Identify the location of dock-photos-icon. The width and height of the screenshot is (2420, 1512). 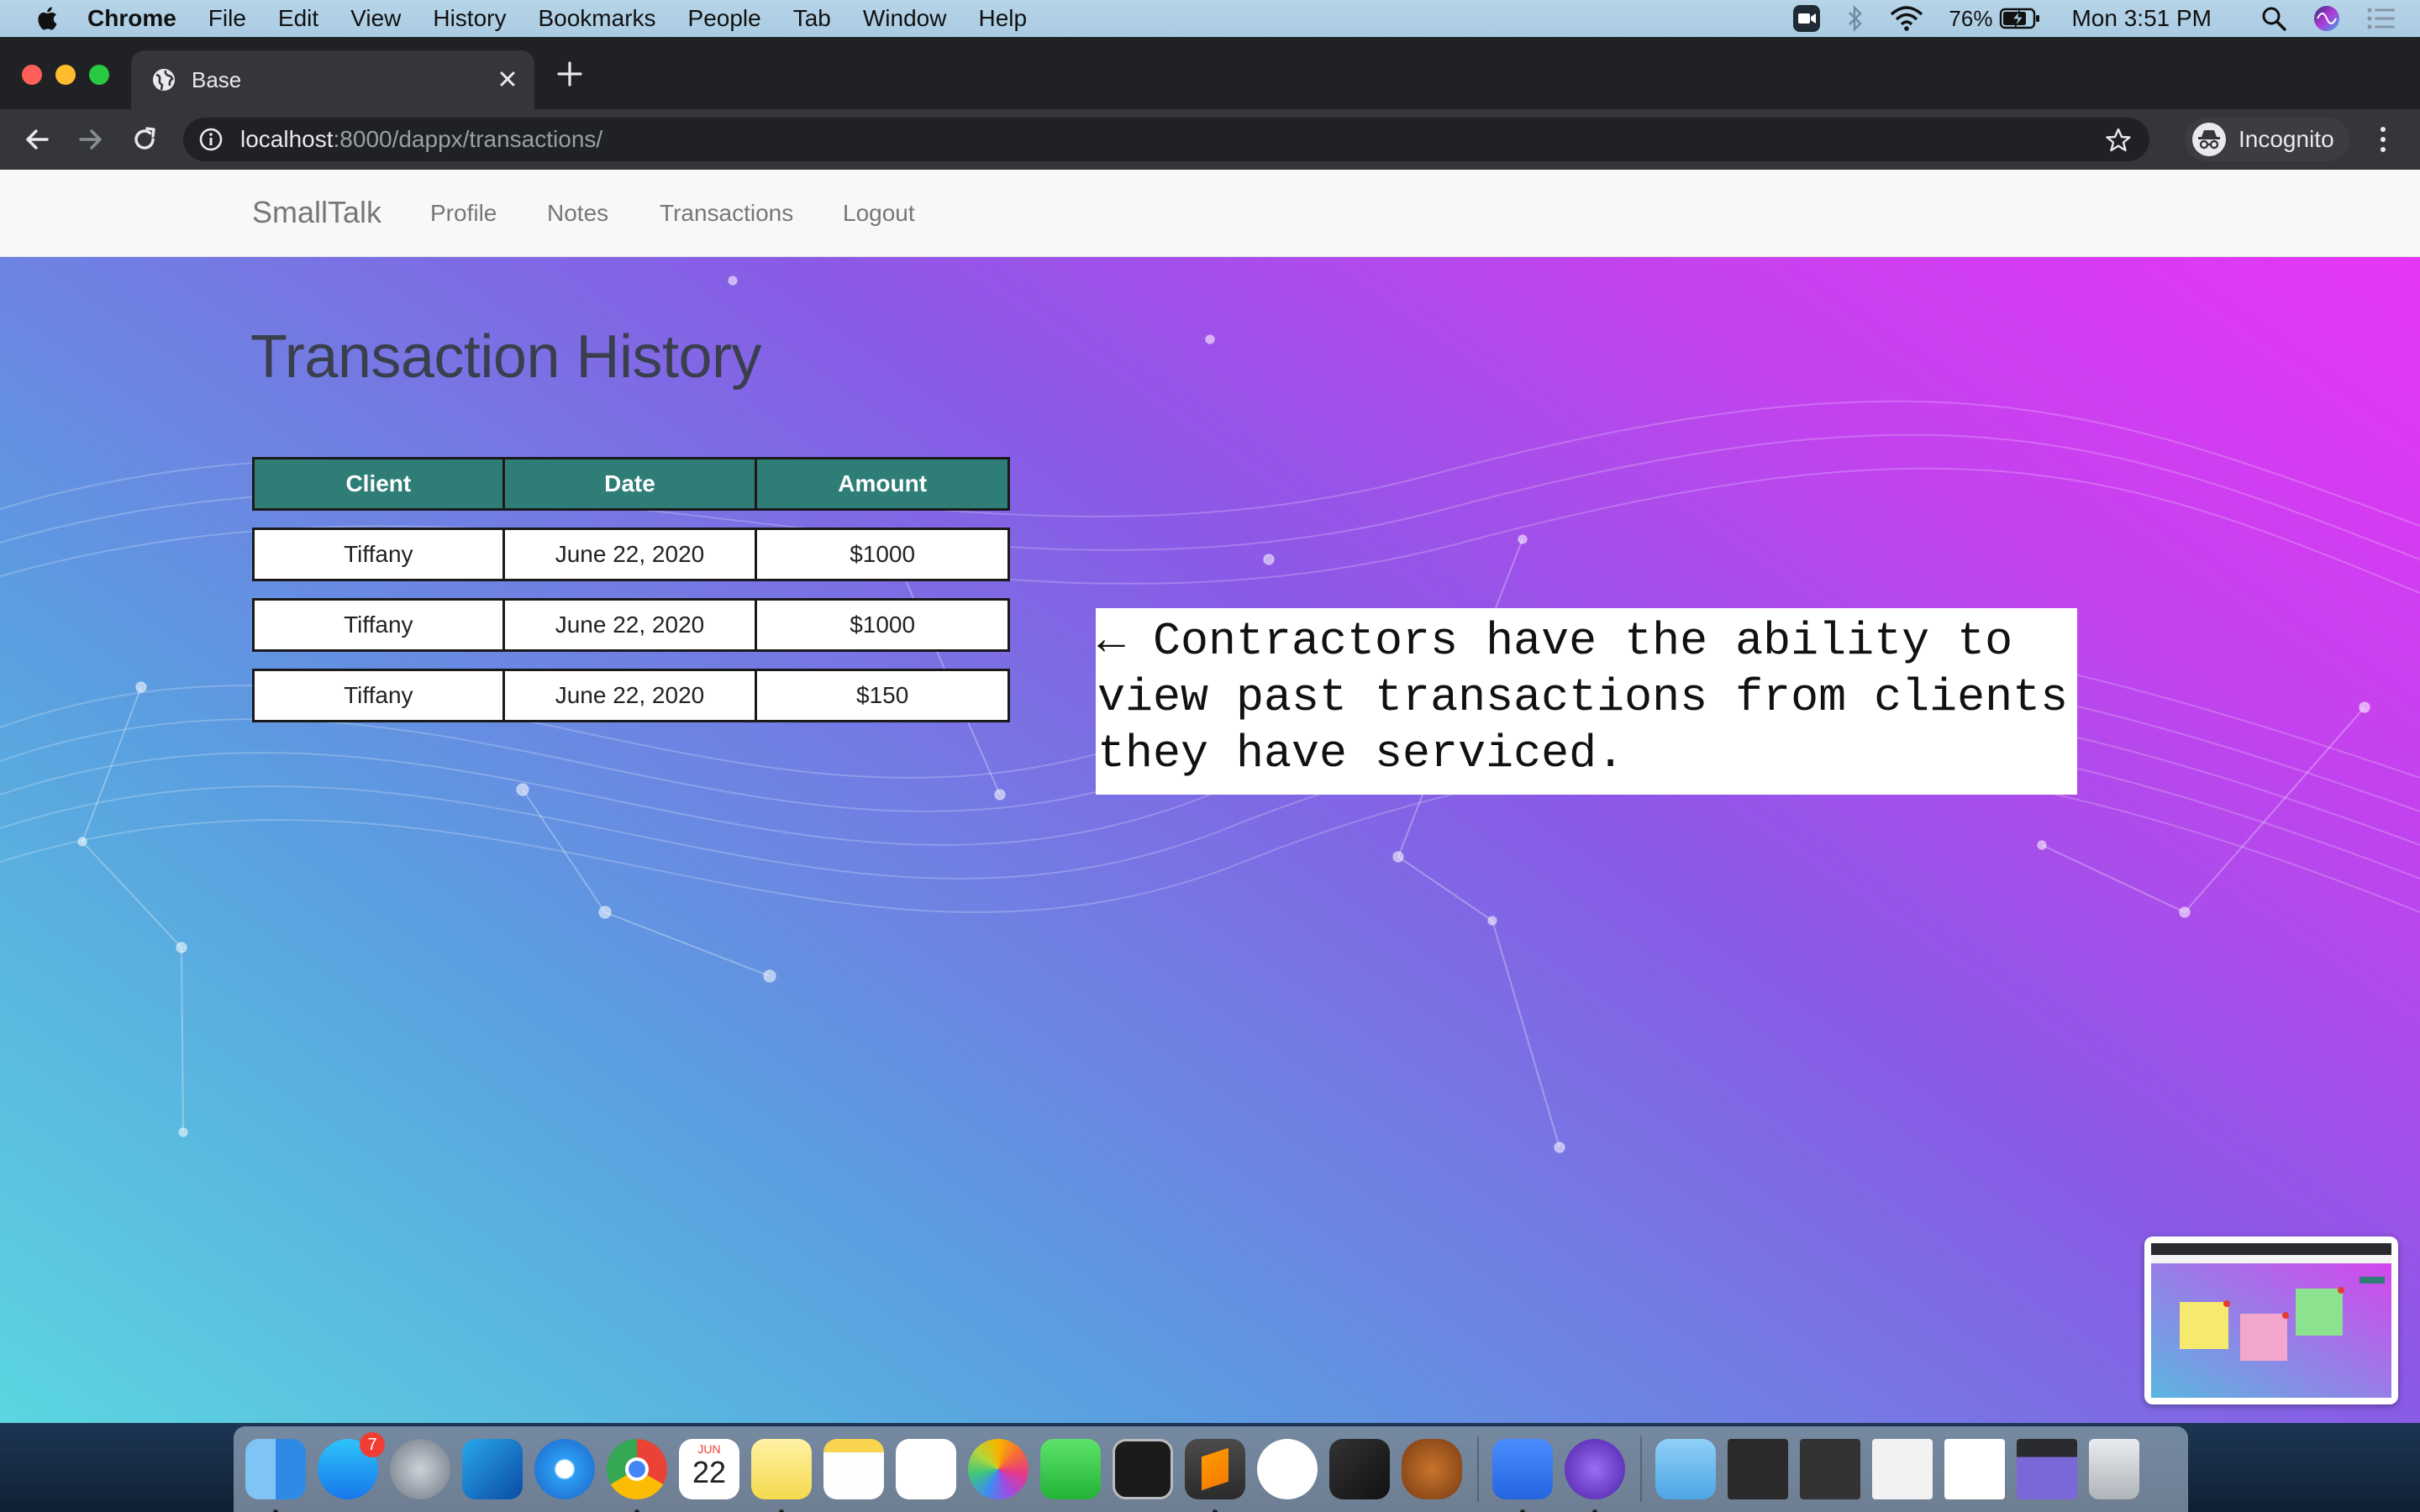
(998, 1469).